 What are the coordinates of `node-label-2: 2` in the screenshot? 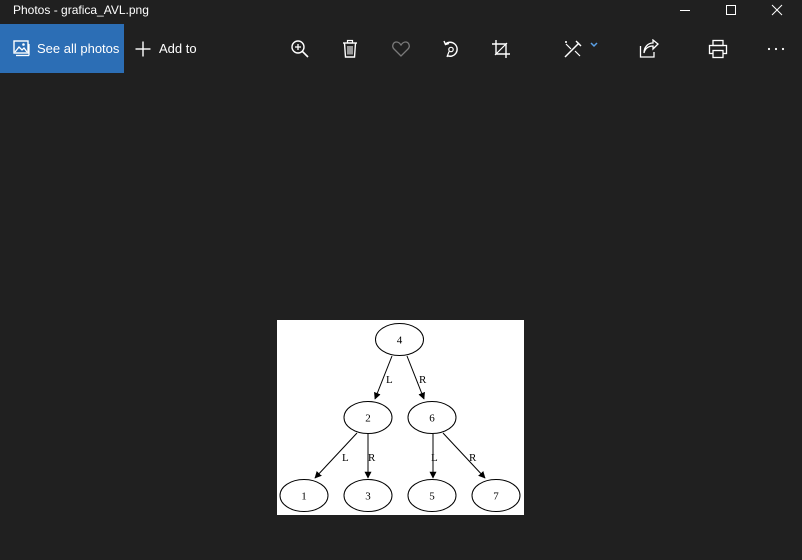 It's located at (368, 419).